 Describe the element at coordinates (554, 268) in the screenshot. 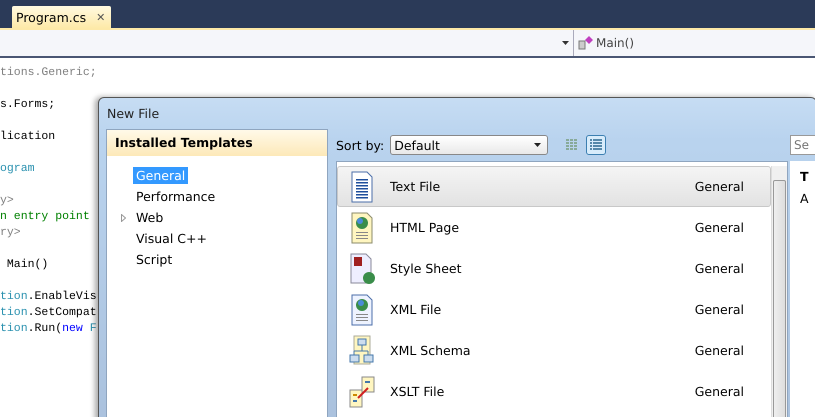

I see `template-item: Style Sheet General` at that location.